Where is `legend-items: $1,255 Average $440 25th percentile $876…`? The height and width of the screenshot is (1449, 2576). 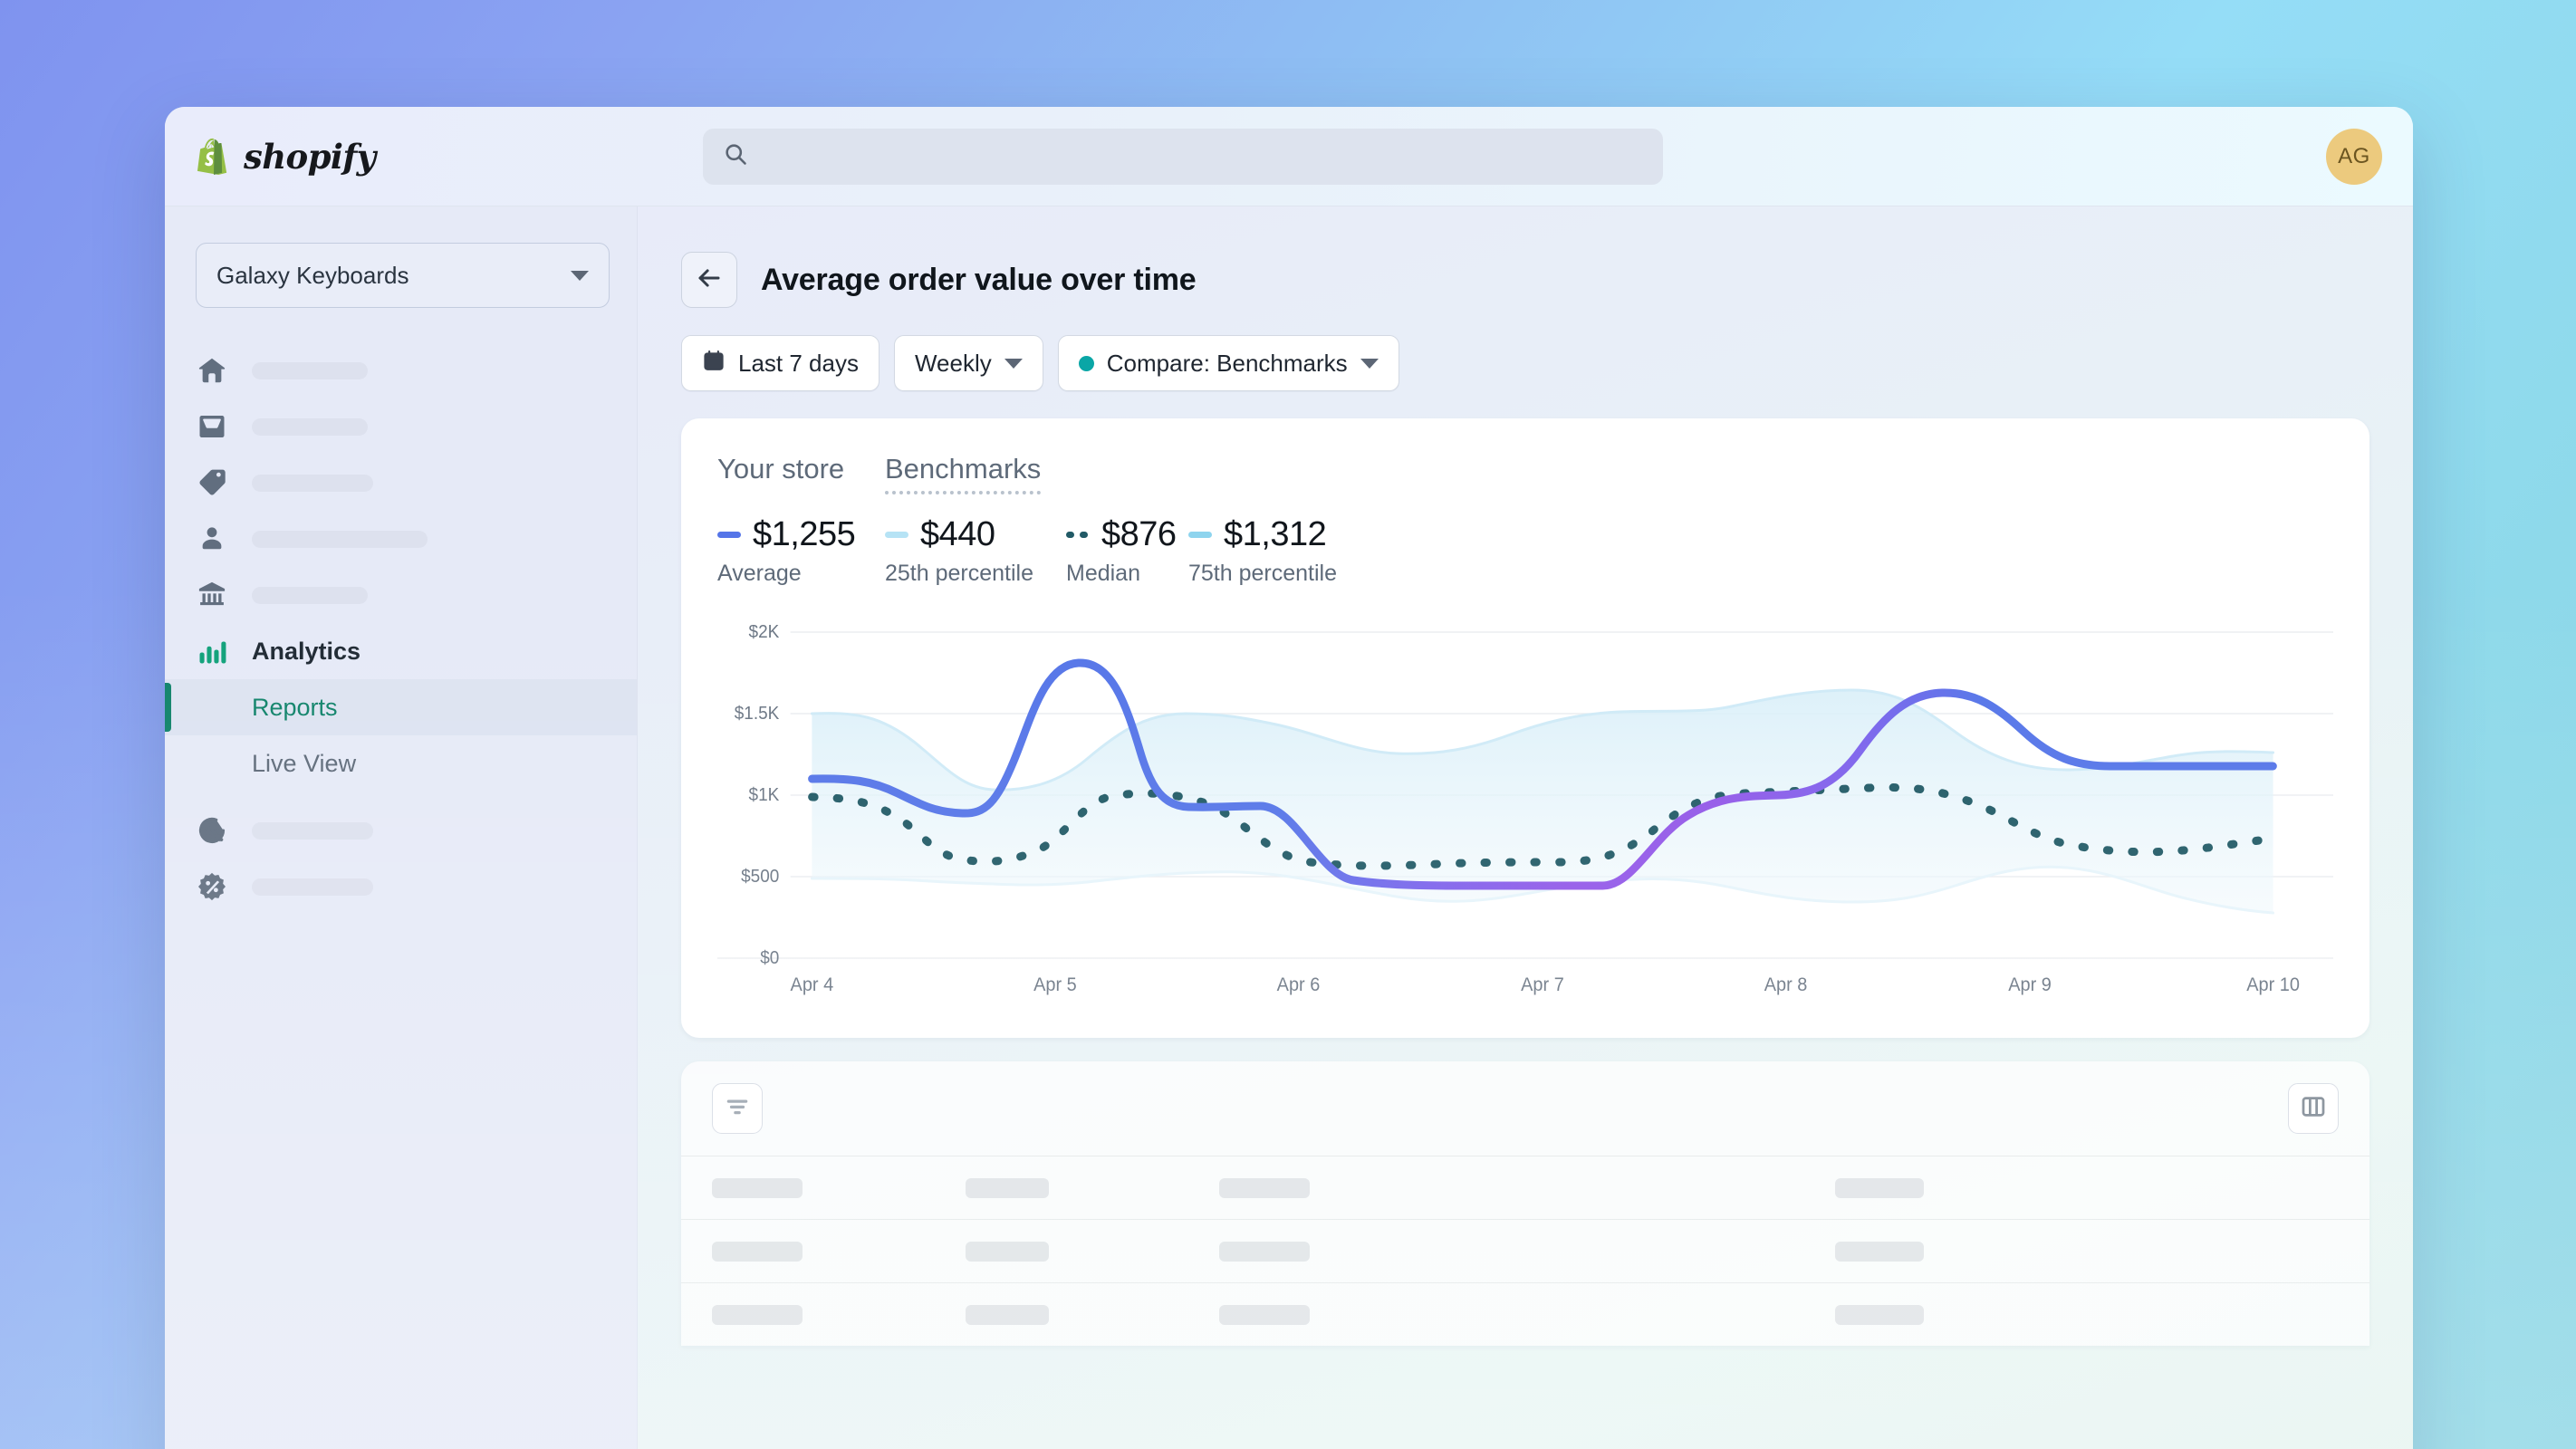
legend-items: $1,255 Average $440 25th percentile $876… is located at coordinates (1525, 551).